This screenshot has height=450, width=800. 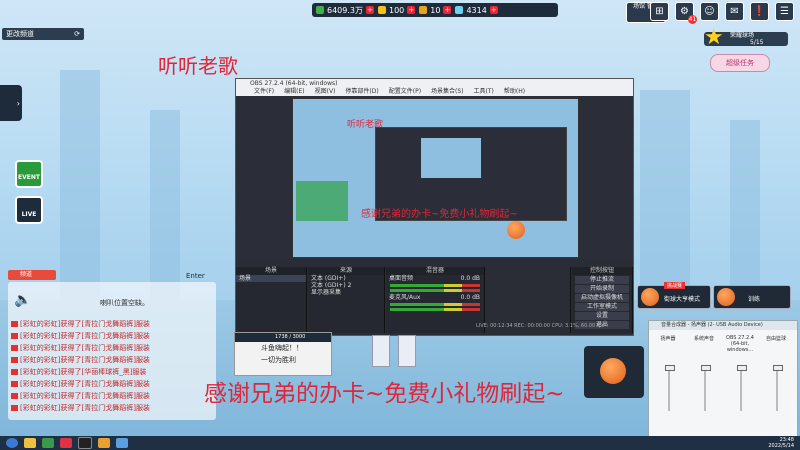 What do you see at coordinates (745, 215) in the screenshot?
I see `background-building` at bounding box center [745, 215].